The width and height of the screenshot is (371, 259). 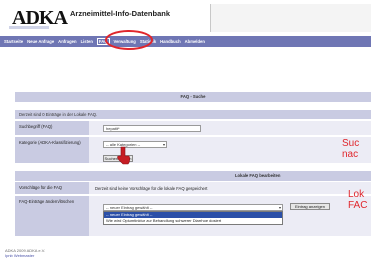 What do you see at coordinates (135, 144) in the screenshot?
I see `category-select: -- alle Kategorien -- ▾` at bounding box center [135, 144].